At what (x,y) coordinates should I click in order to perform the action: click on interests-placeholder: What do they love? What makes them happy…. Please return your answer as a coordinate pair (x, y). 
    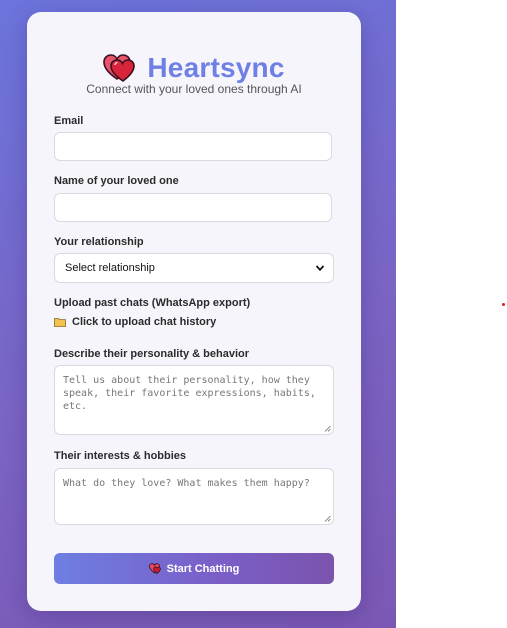
    Looking at the image, I should click on (186, 483).